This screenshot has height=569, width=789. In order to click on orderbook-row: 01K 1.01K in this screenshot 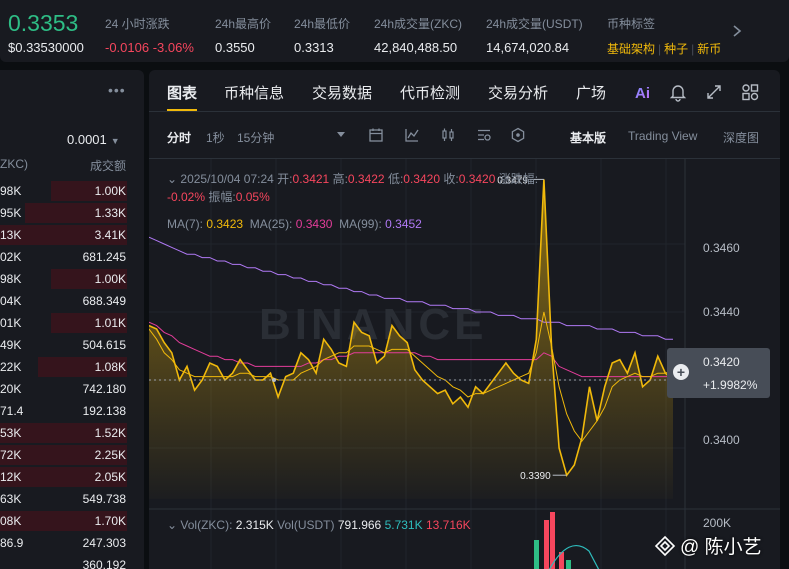, I will do `click(72, 323)`.